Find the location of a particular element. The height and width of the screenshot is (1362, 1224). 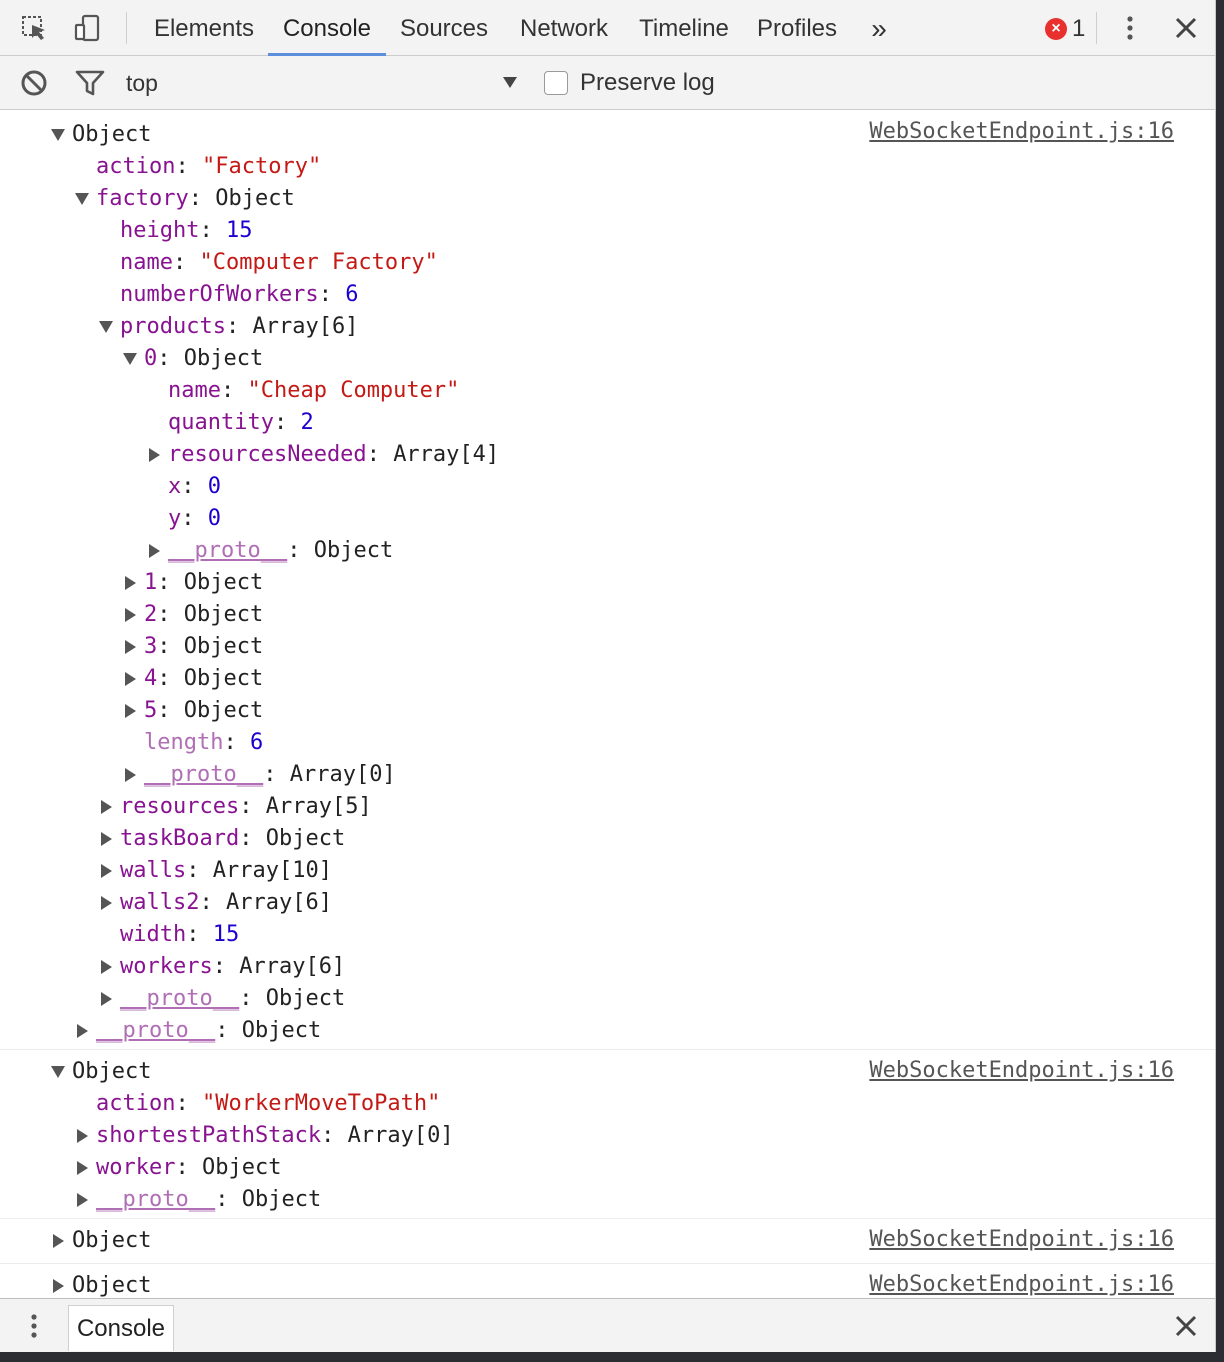

property-value: 15 is located at coordinates (239, 230).